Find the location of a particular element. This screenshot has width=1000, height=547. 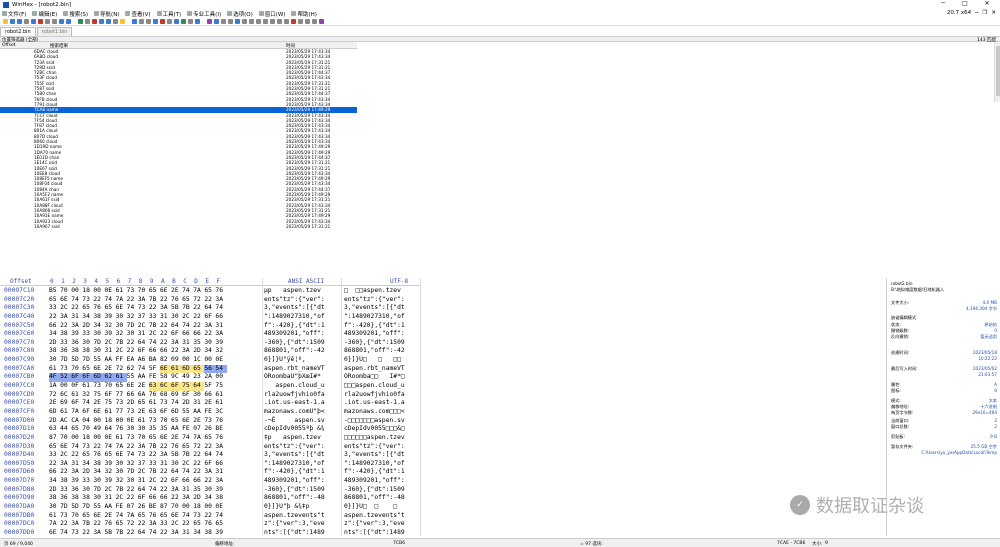

hex-byte: 0E is located at coordinates (109, 291).